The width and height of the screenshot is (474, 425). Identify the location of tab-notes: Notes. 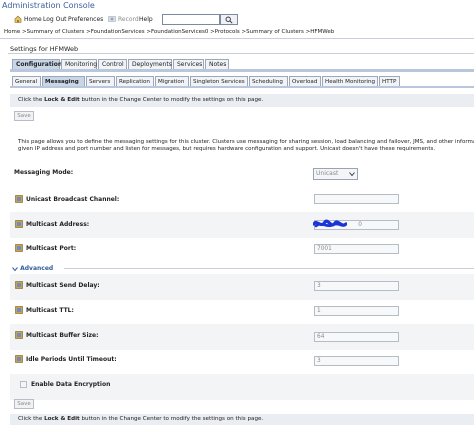
(217, 64).